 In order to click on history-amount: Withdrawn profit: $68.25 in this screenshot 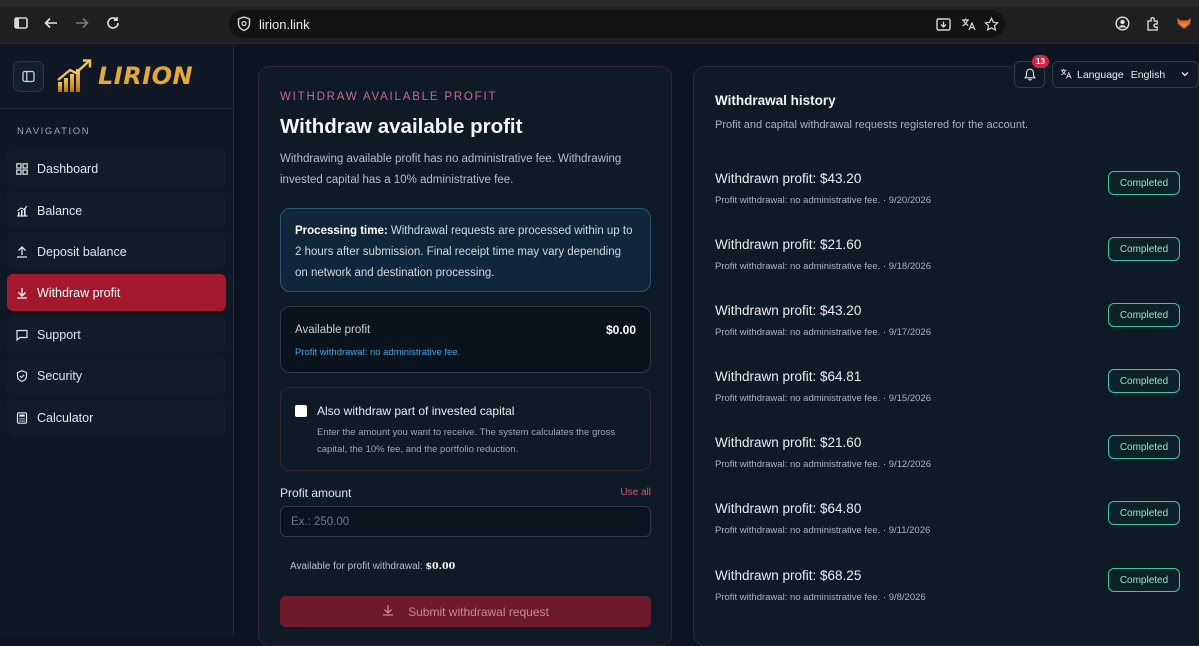, I will do `click(788, 575)`.